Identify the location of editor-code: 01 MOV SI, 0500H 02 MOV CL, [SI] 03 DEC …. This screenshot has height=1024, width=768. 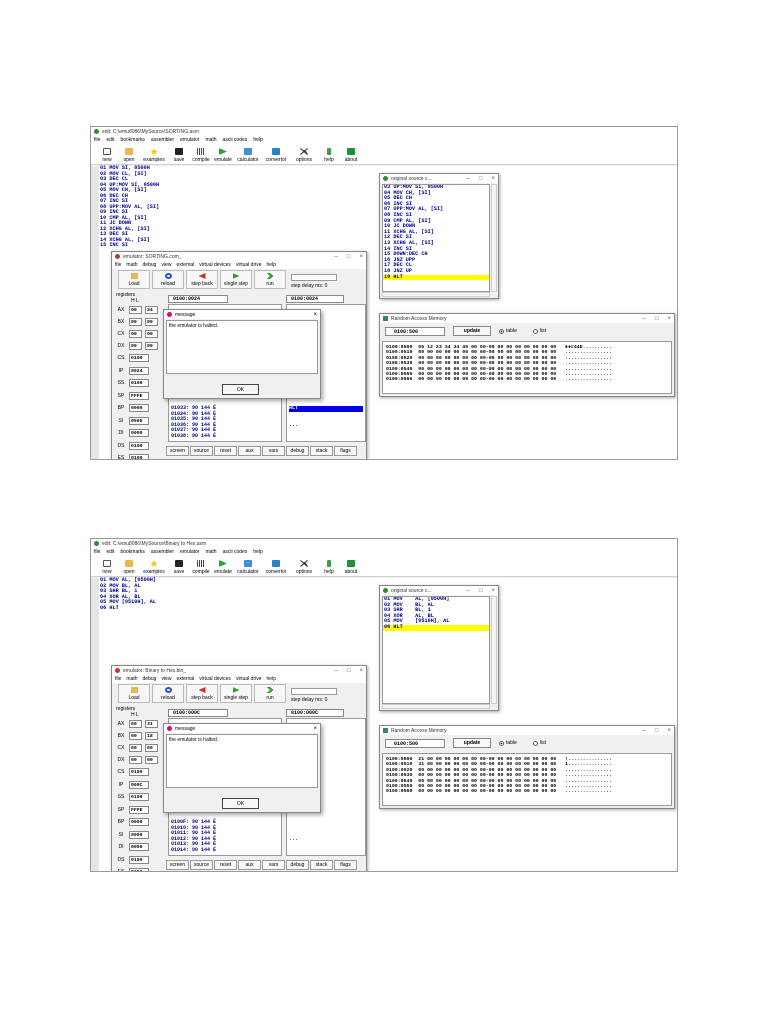
(129, 207).